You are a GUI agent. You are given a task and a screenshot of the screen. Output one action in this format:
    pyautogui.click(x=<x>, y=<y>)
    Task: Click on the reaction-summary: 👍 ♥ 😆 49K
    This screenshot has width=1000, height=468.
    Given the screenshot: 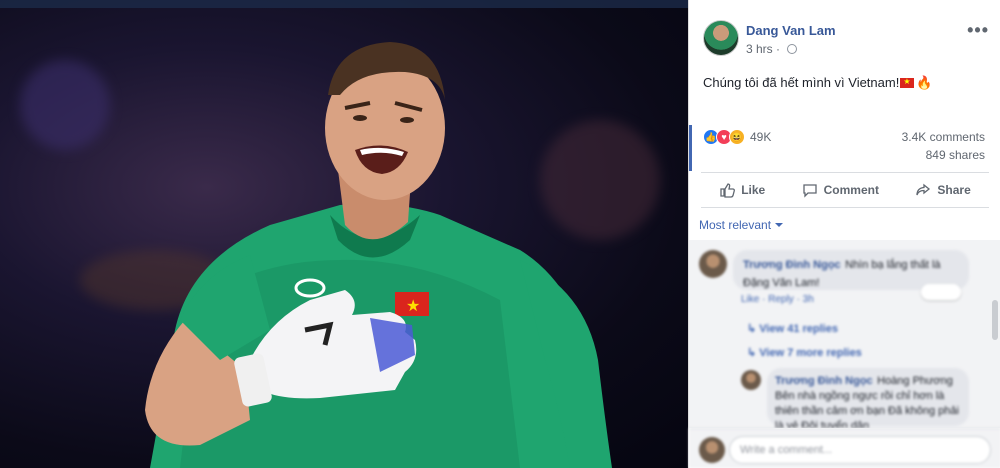 What is the action you would take?
    pyautogui.click(x=737, y=137)
    